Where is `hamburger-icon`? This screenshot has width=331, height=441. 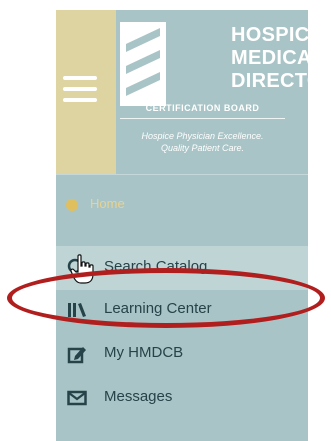
hamburger-icon is located at coordinates (80, 92).